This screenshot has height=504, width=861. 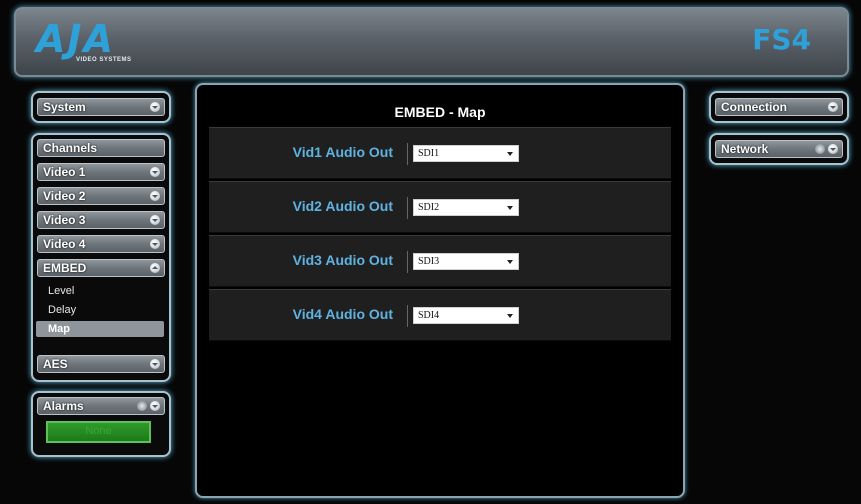 I want to click on alarms-panel: Alarms None, so click(x=101, y=424).